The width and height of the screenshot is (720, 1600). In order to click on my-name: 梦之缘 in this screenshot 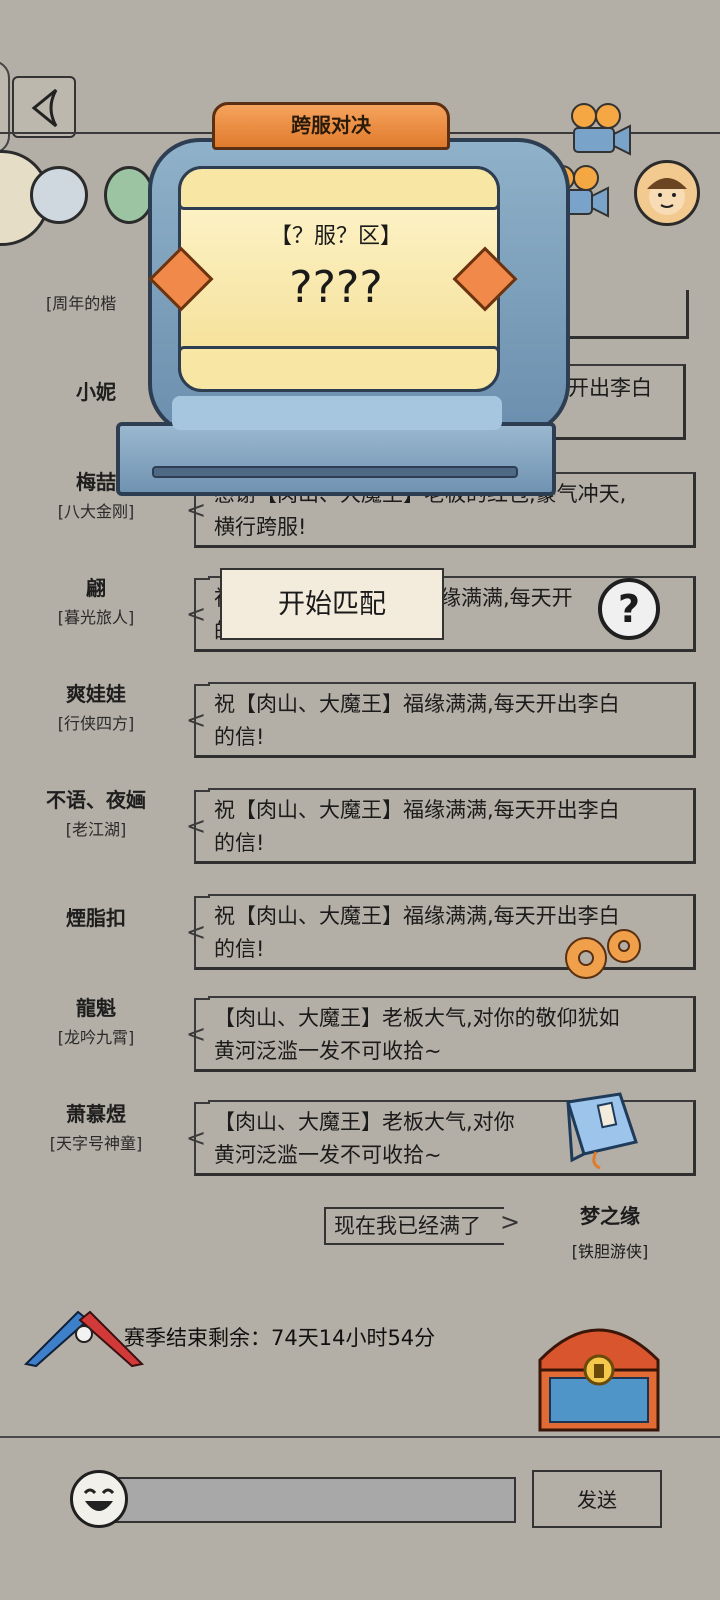, I will do `click(610, 1216)`.